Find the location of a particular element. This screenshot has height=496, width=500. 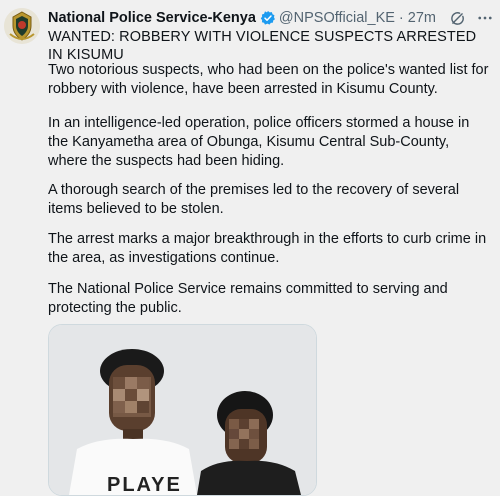

shirt-text: PLAYE is located at coordinates (144, 484).